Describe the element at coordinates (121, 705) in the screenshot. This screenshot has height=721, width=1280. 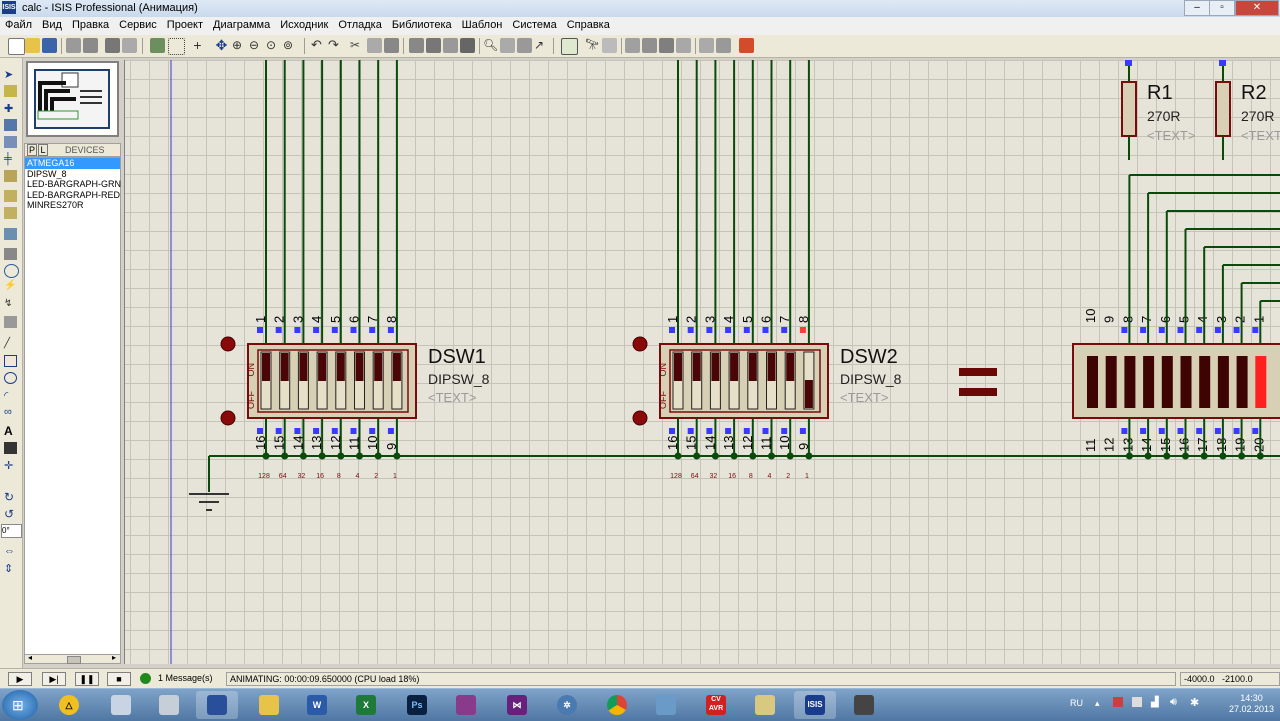
I see `taskbar-folder` at that location.